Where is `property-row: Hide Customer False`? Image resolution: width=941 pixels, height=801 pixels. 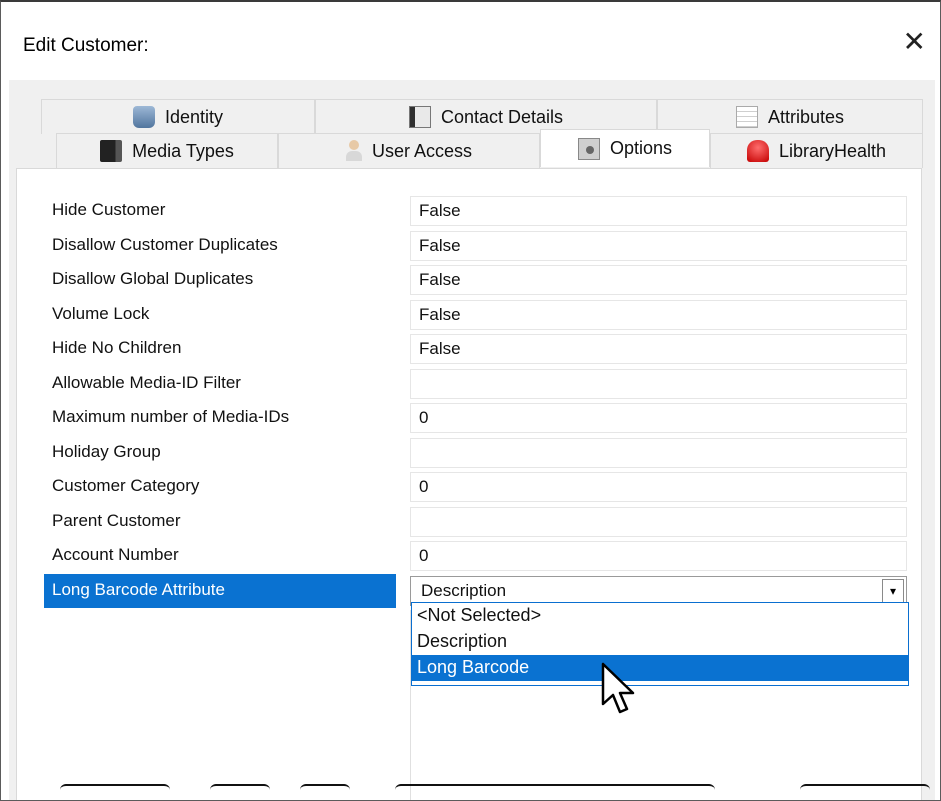
property-row: Hide Customer False is located at coordinates (477, 211).